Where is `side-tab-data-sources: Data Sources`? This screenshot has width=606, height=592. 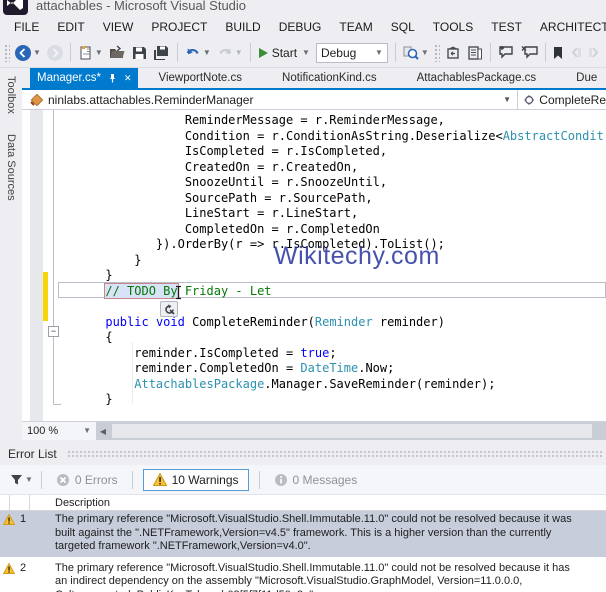 side-tab-data-sources: Data Sources is located at coordinates (11, 167).